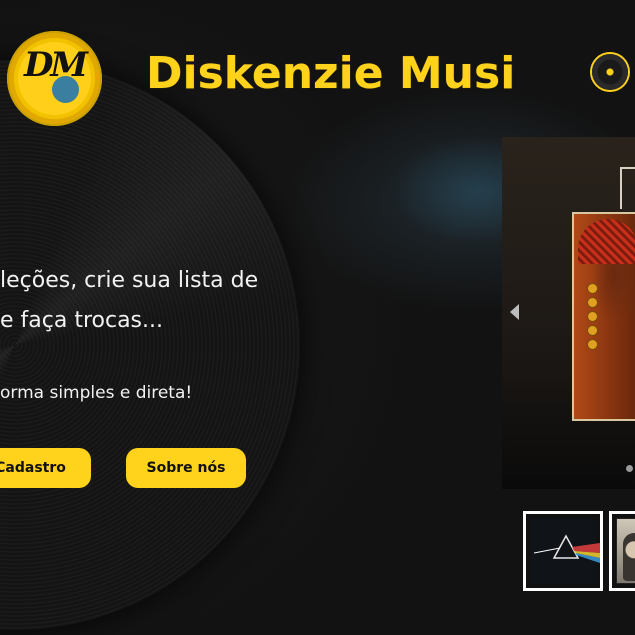 Image resolution: width=635 pixels, height=635 pixels. I want to click on portrait-figure, so click(629, 557).